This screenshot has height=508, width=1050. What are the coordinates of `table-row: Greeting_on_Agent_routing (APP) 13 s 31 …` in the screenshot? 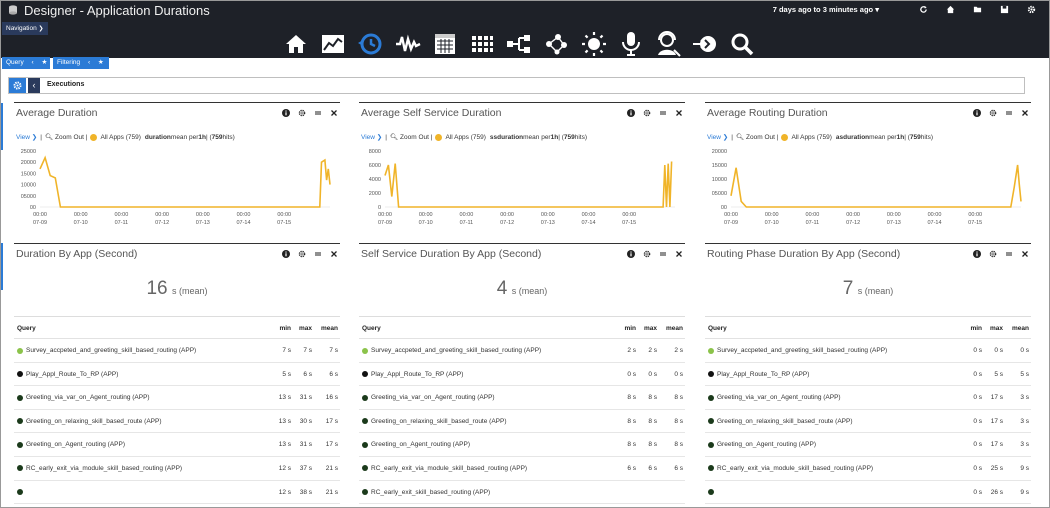 It's located at (177, 445).